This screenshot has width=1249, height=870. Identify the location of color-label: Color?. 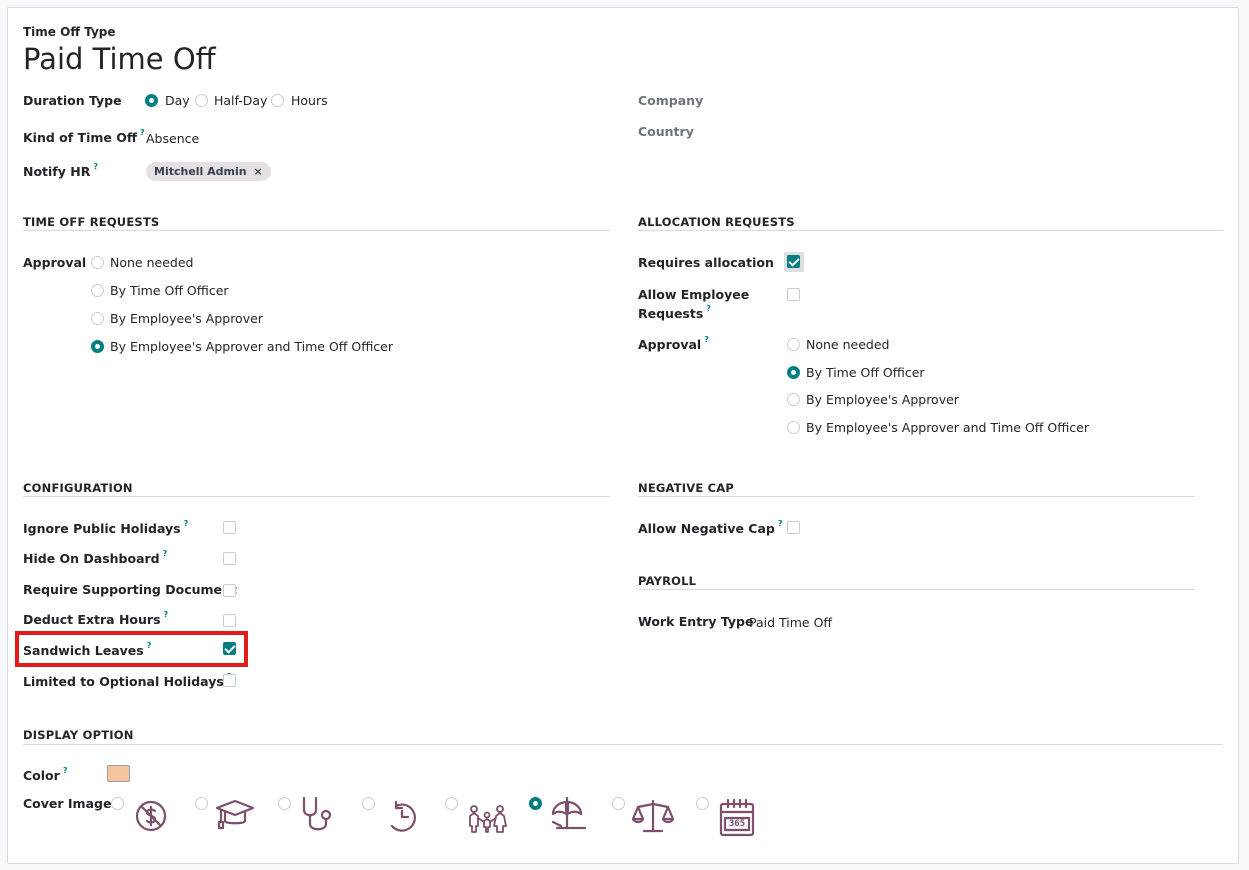
(45, 774).